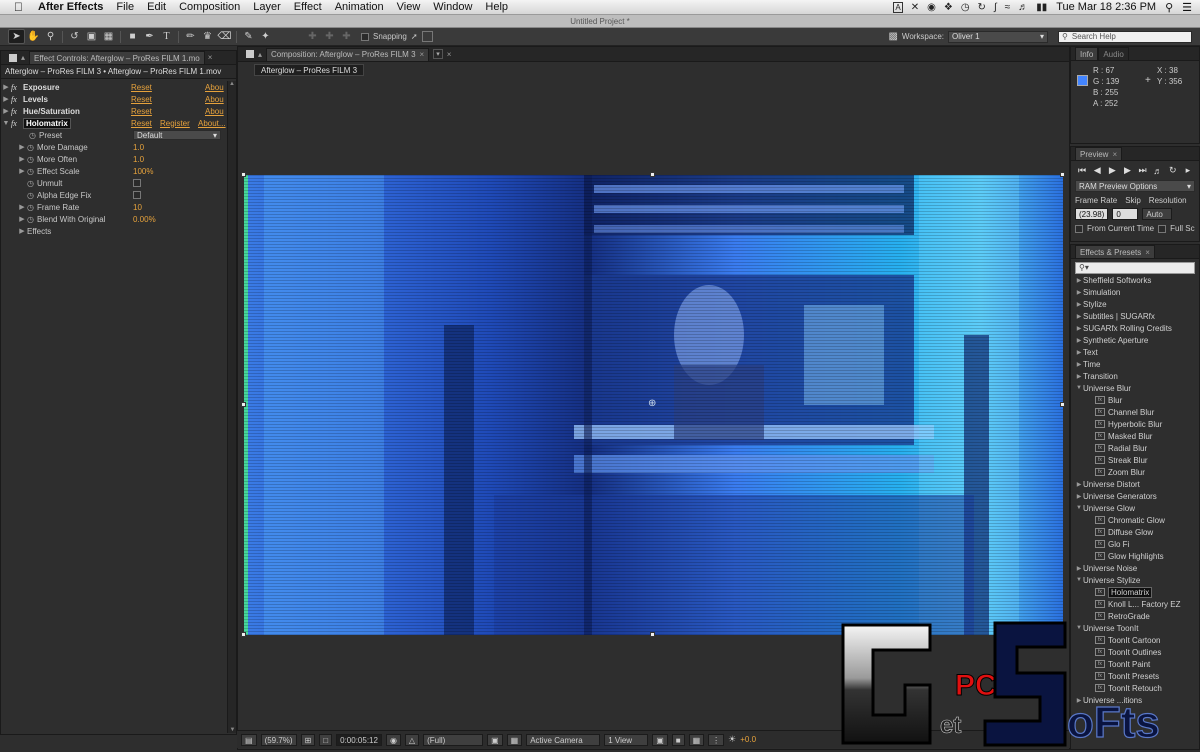 The image size is (1200, 752). I want to click on effect-preset-item: fx Knoll L... Factory EZ, so click(1137, 604).